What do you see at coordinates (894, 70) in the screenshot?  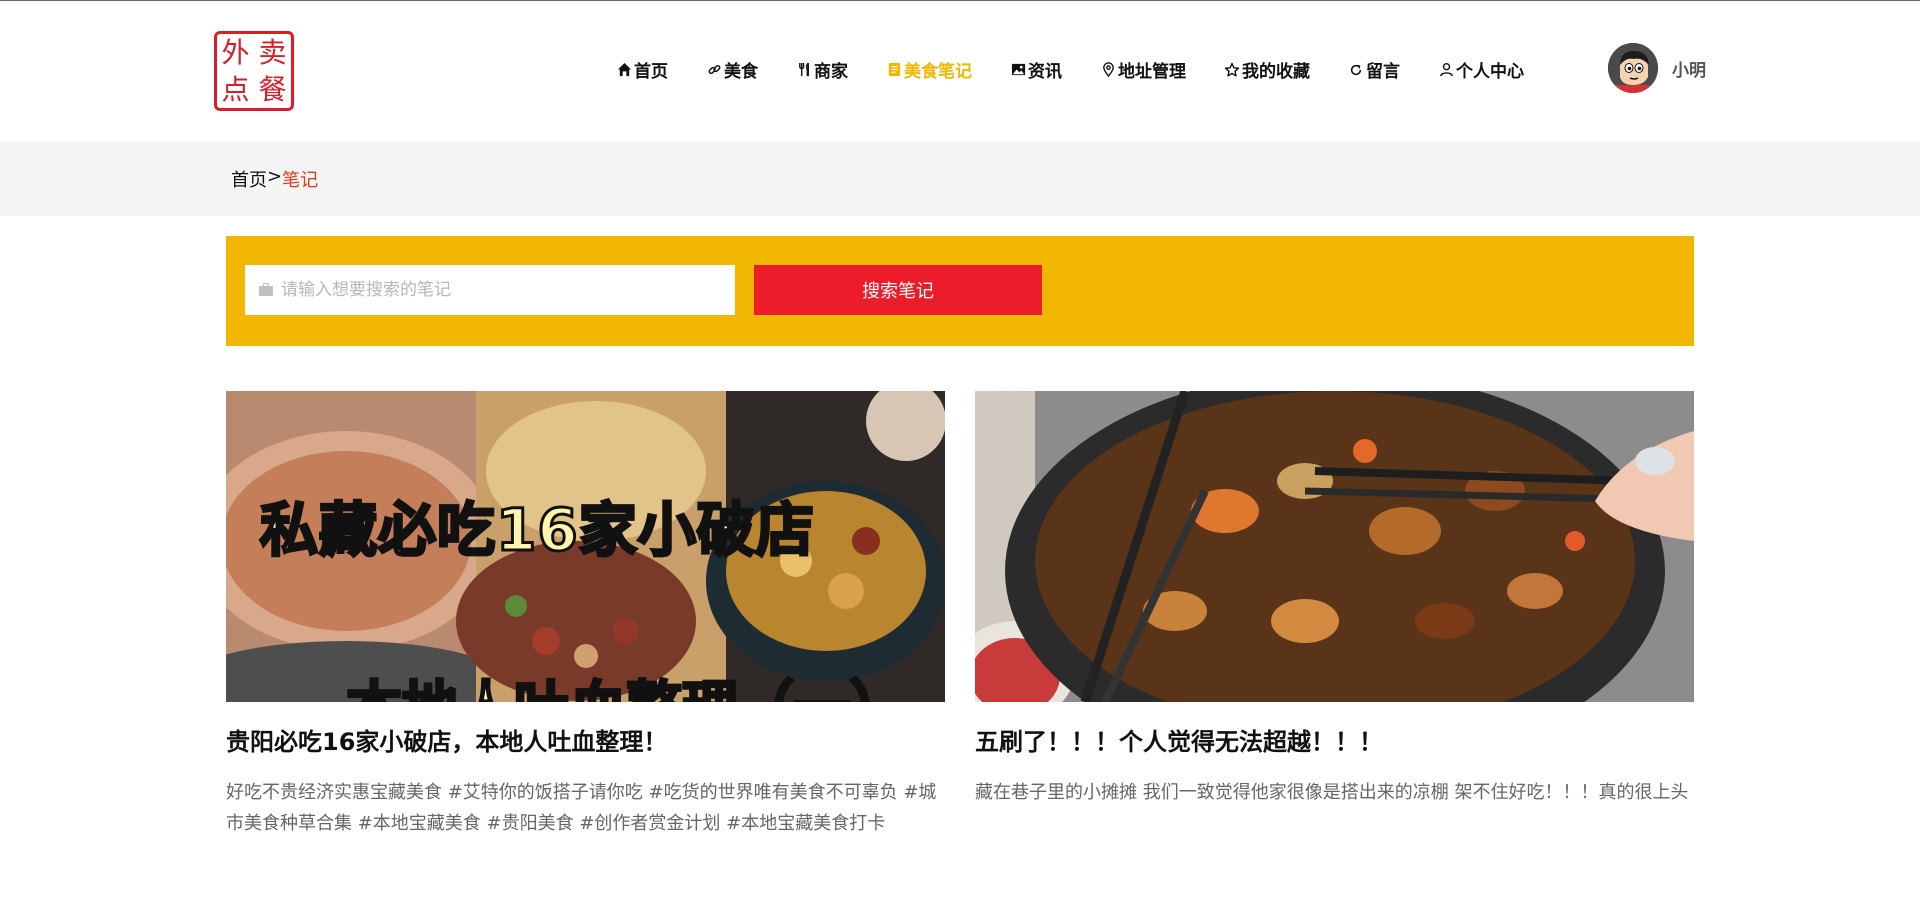 I see `notebook-icon` at bounding box center [894, 70].